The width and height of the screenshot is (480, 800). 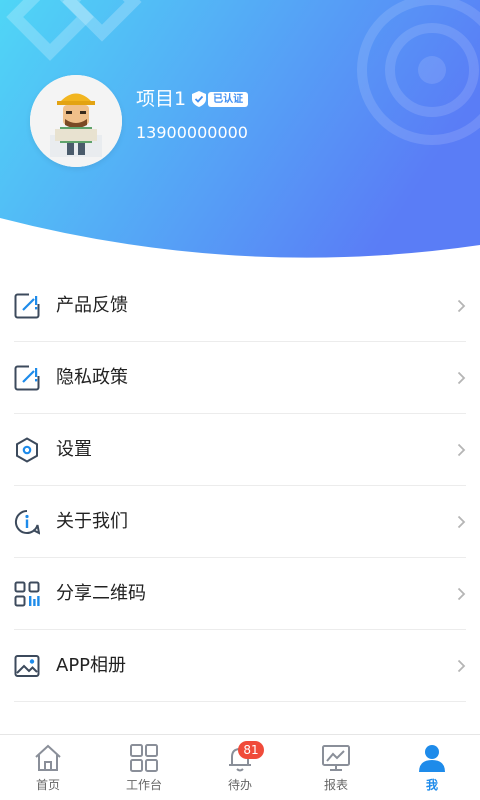 I want to click on tab-me: 我, so click(x=432, y=767).